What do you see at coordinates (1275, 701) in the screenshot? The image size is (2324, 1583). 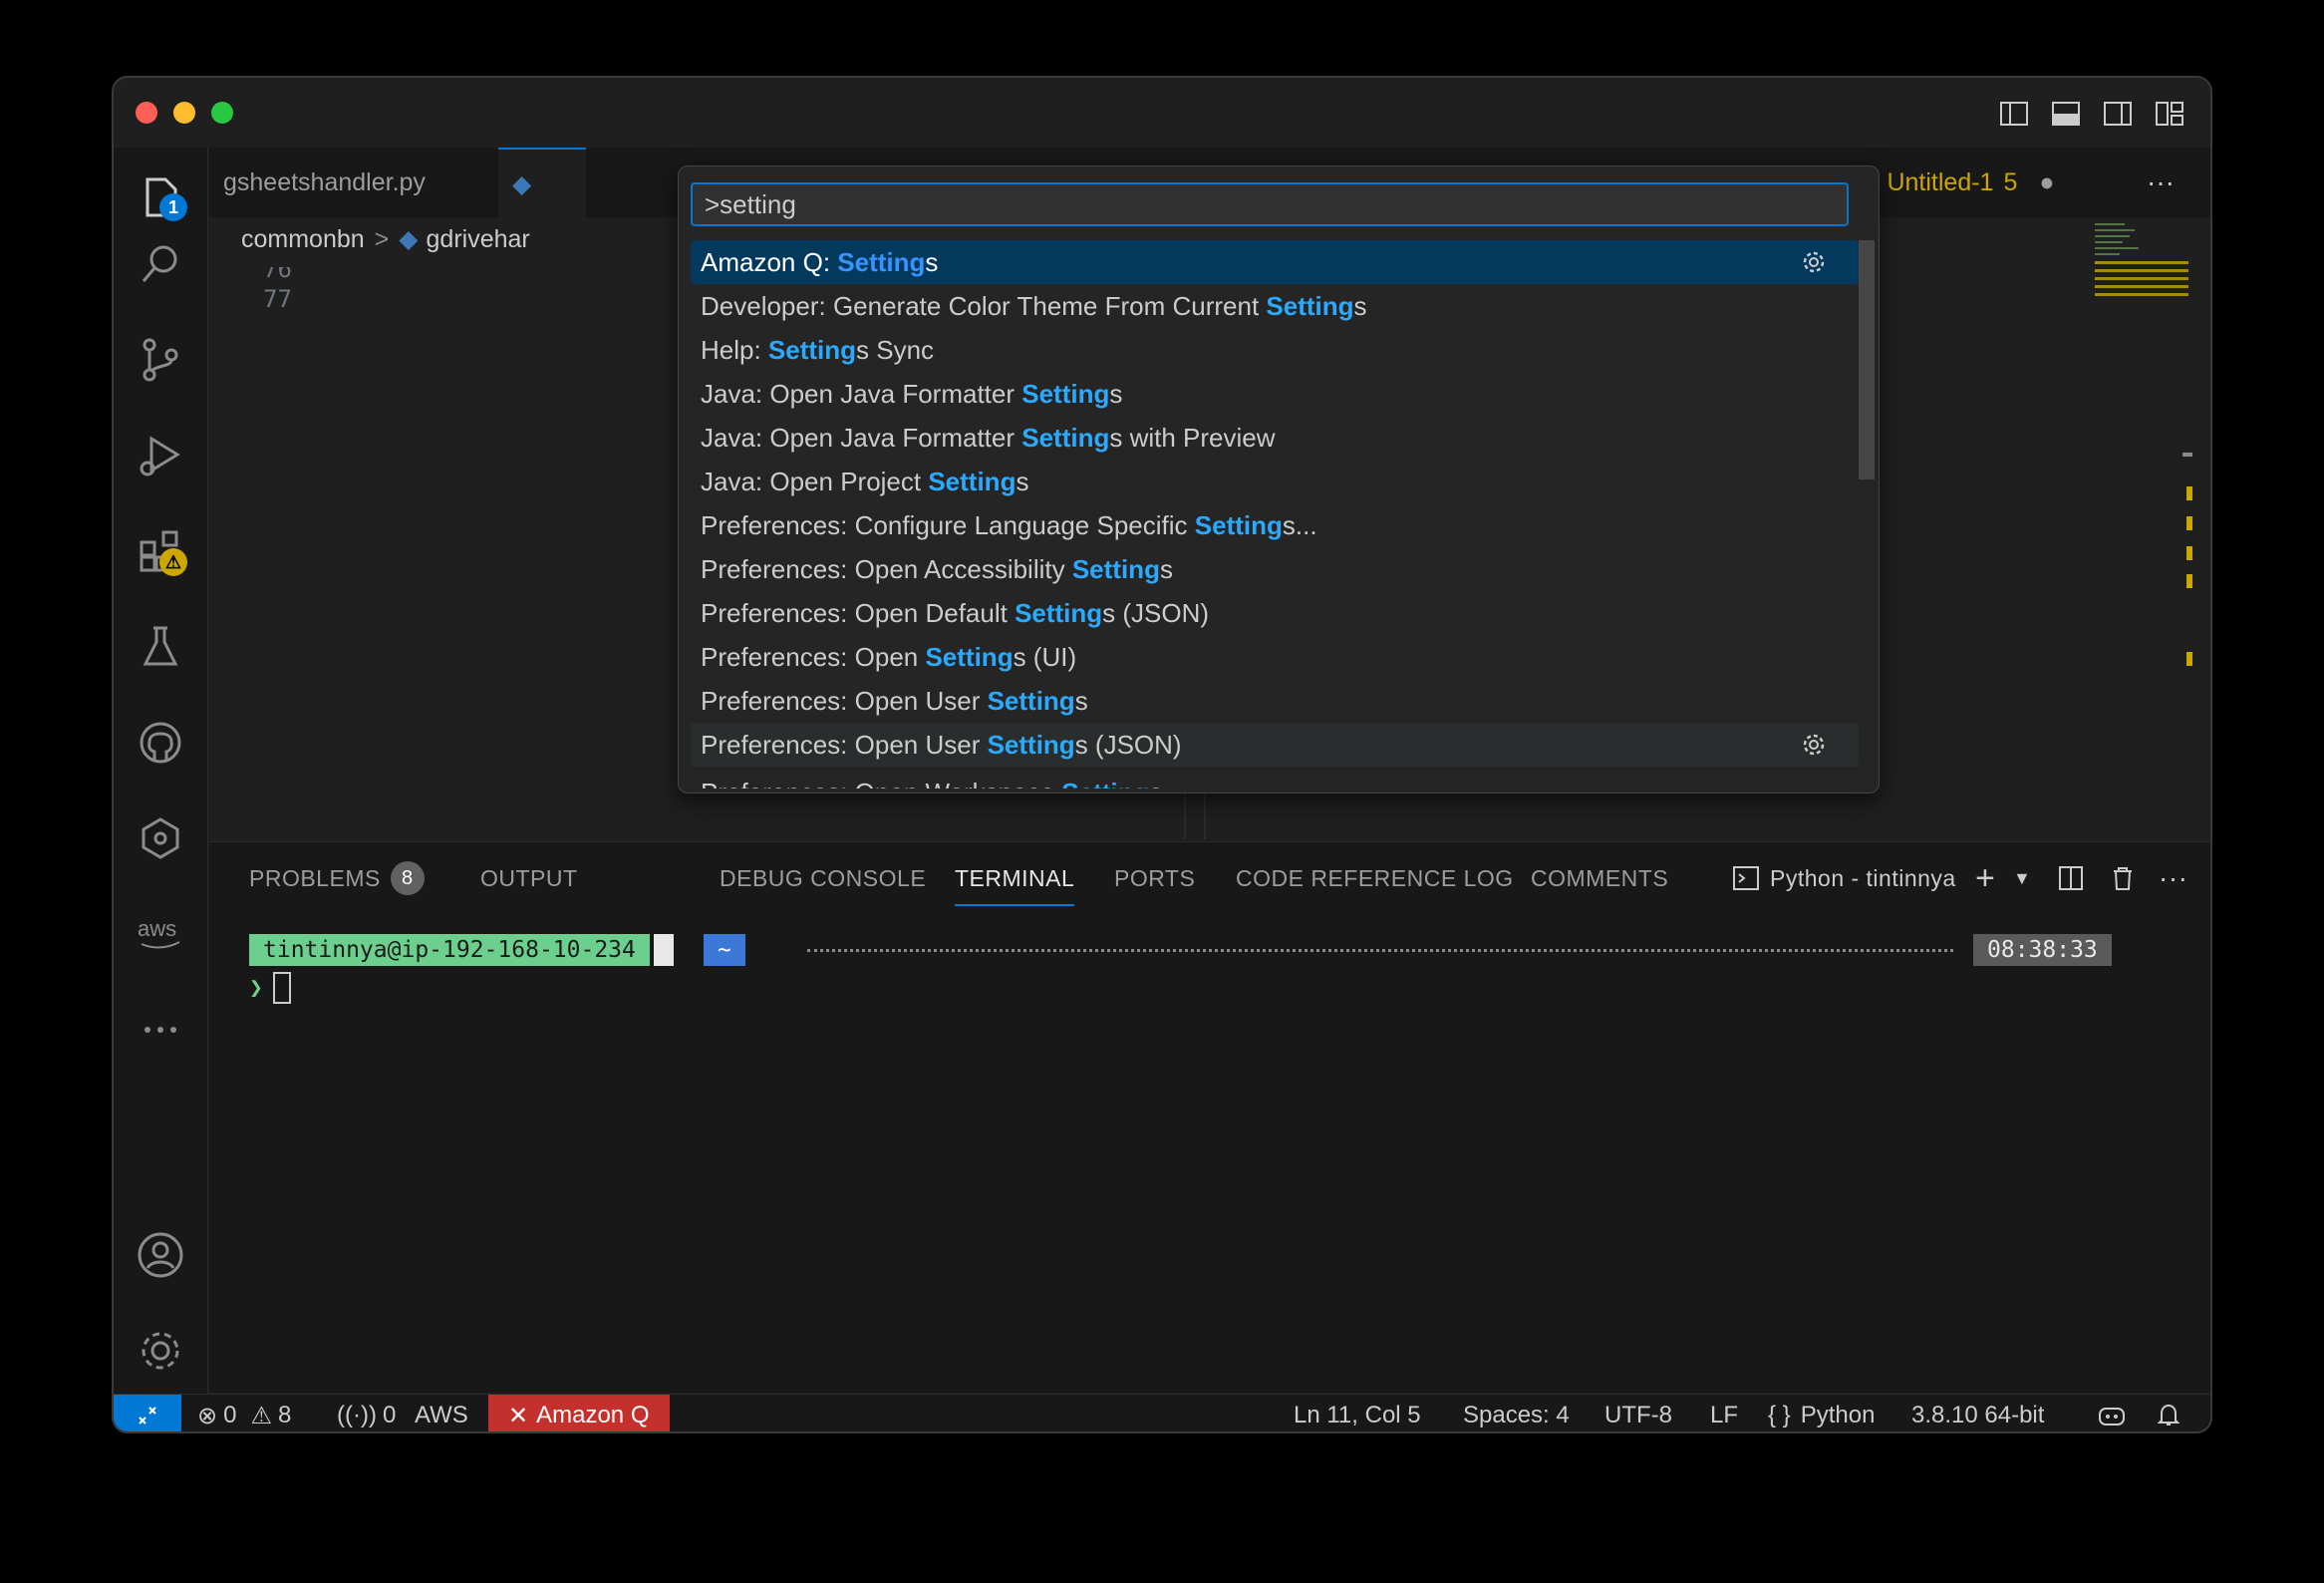 I see `command-item: Preferences: Open User Setting s` at bounding box center [1275, 701].